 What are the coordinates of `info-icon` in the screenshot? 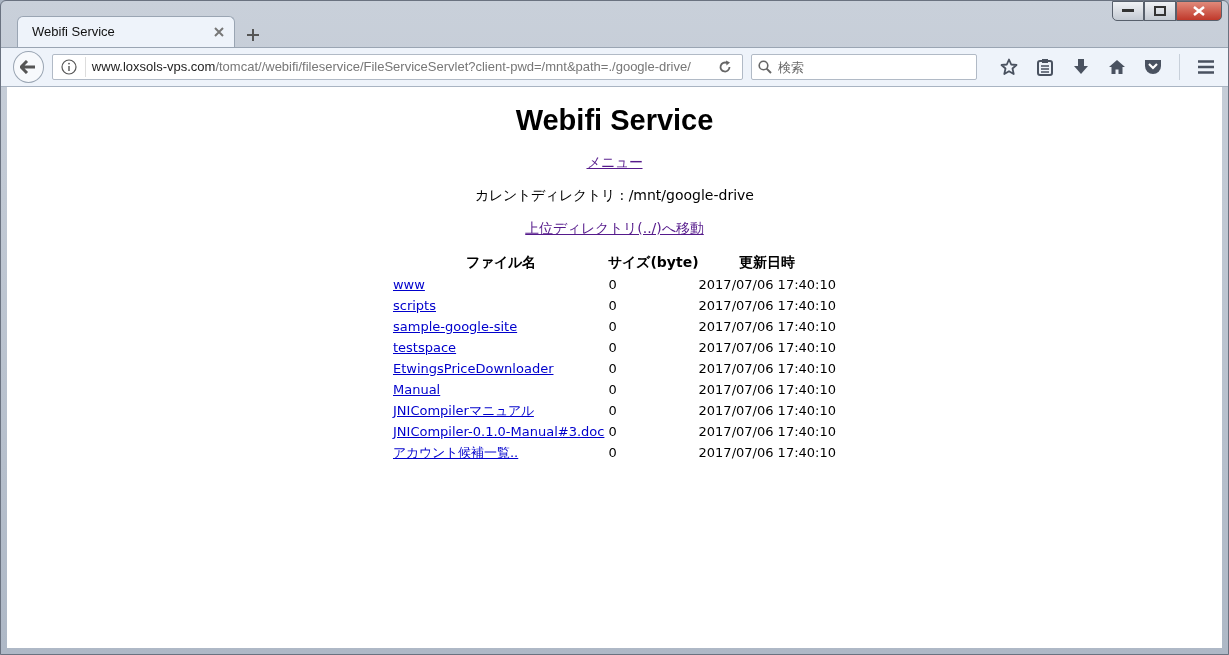 It's located at (68, 67).